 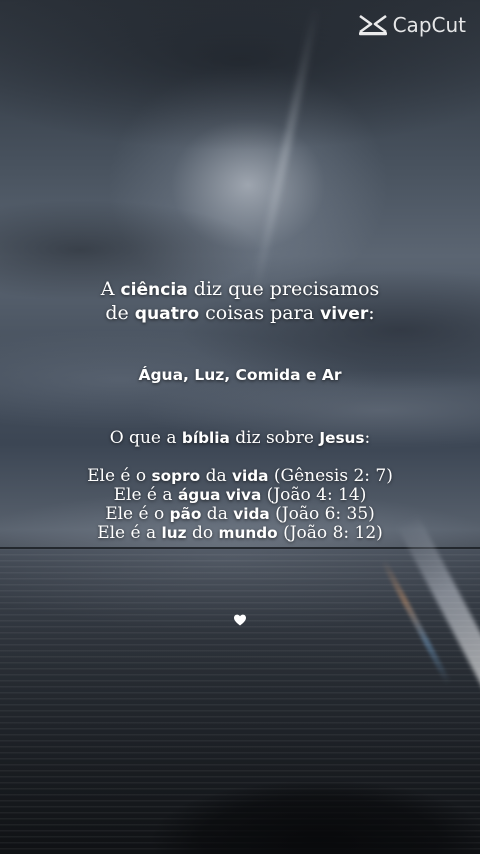 What do you see at coordinates (248, 533) in the screenshot?
I see `emphasis-word: mundo` at bounding box center [248, 533].